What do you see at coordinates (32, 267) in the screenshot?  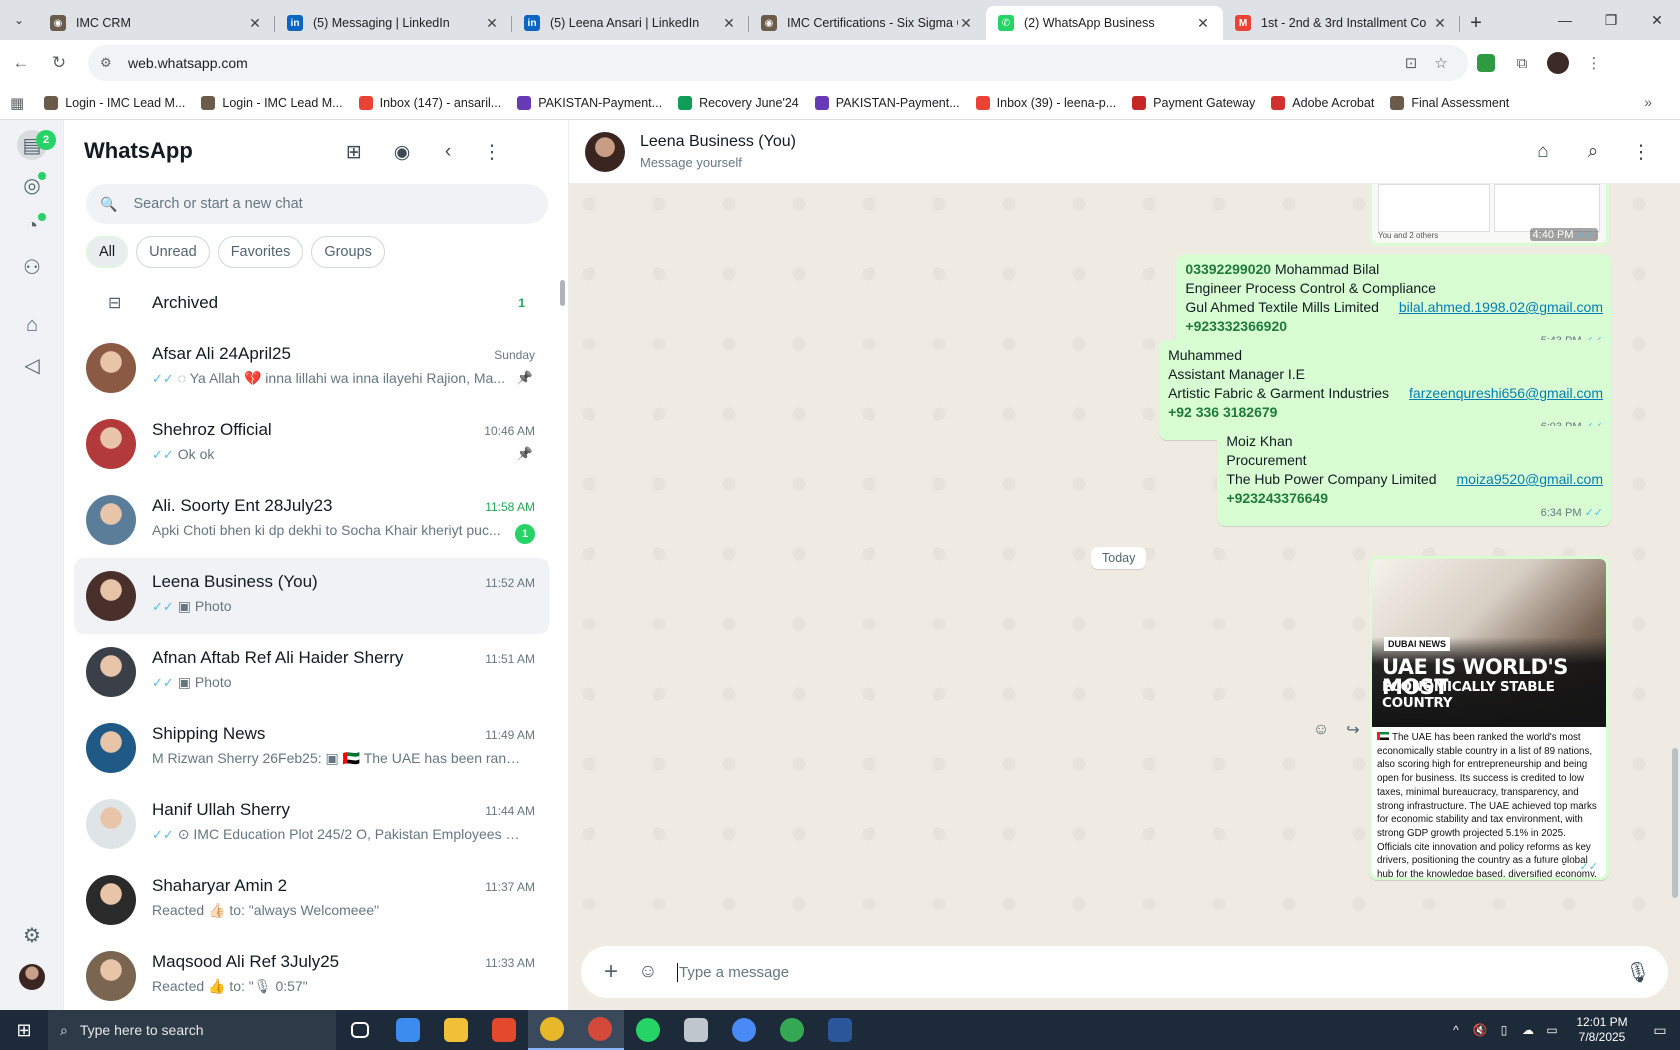 I see `communities-icon: ⚇` at bounding box center [32, 267].